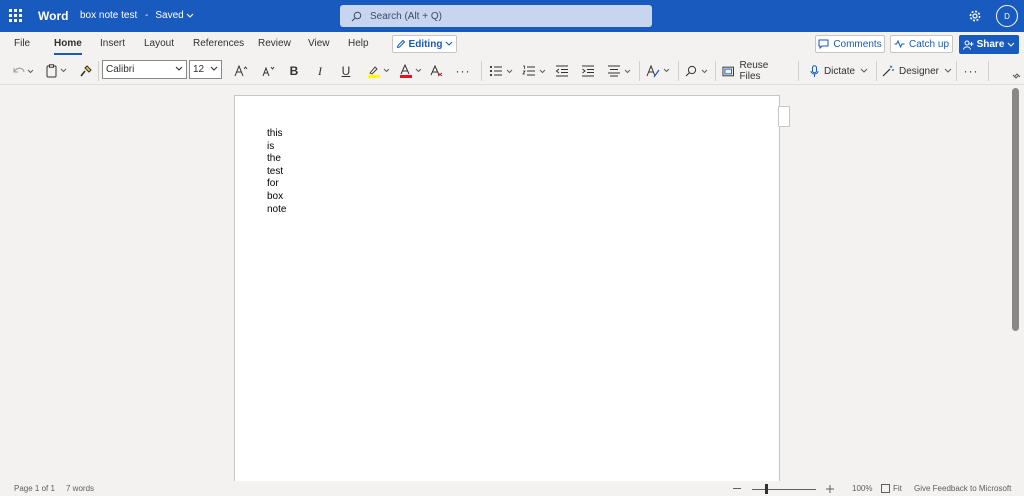 This screenshot has height=496, width=1024. What do you see at coordinates (275, 197) in the screenshot?
I see `document-line: box` at bounding box center [275, 197].